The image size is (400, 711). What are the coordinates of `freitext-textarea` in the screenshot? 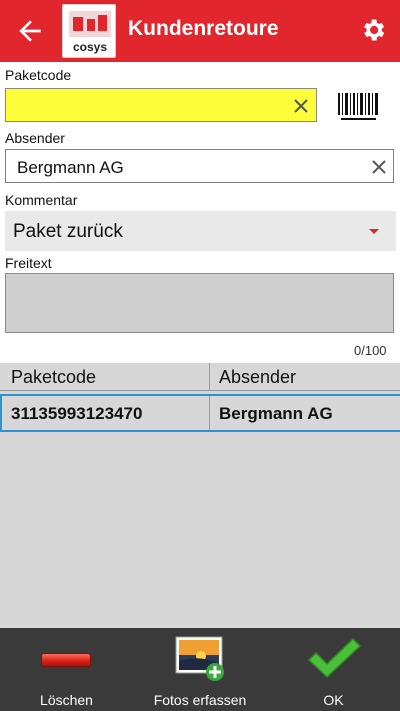 It's located at (199, 303).